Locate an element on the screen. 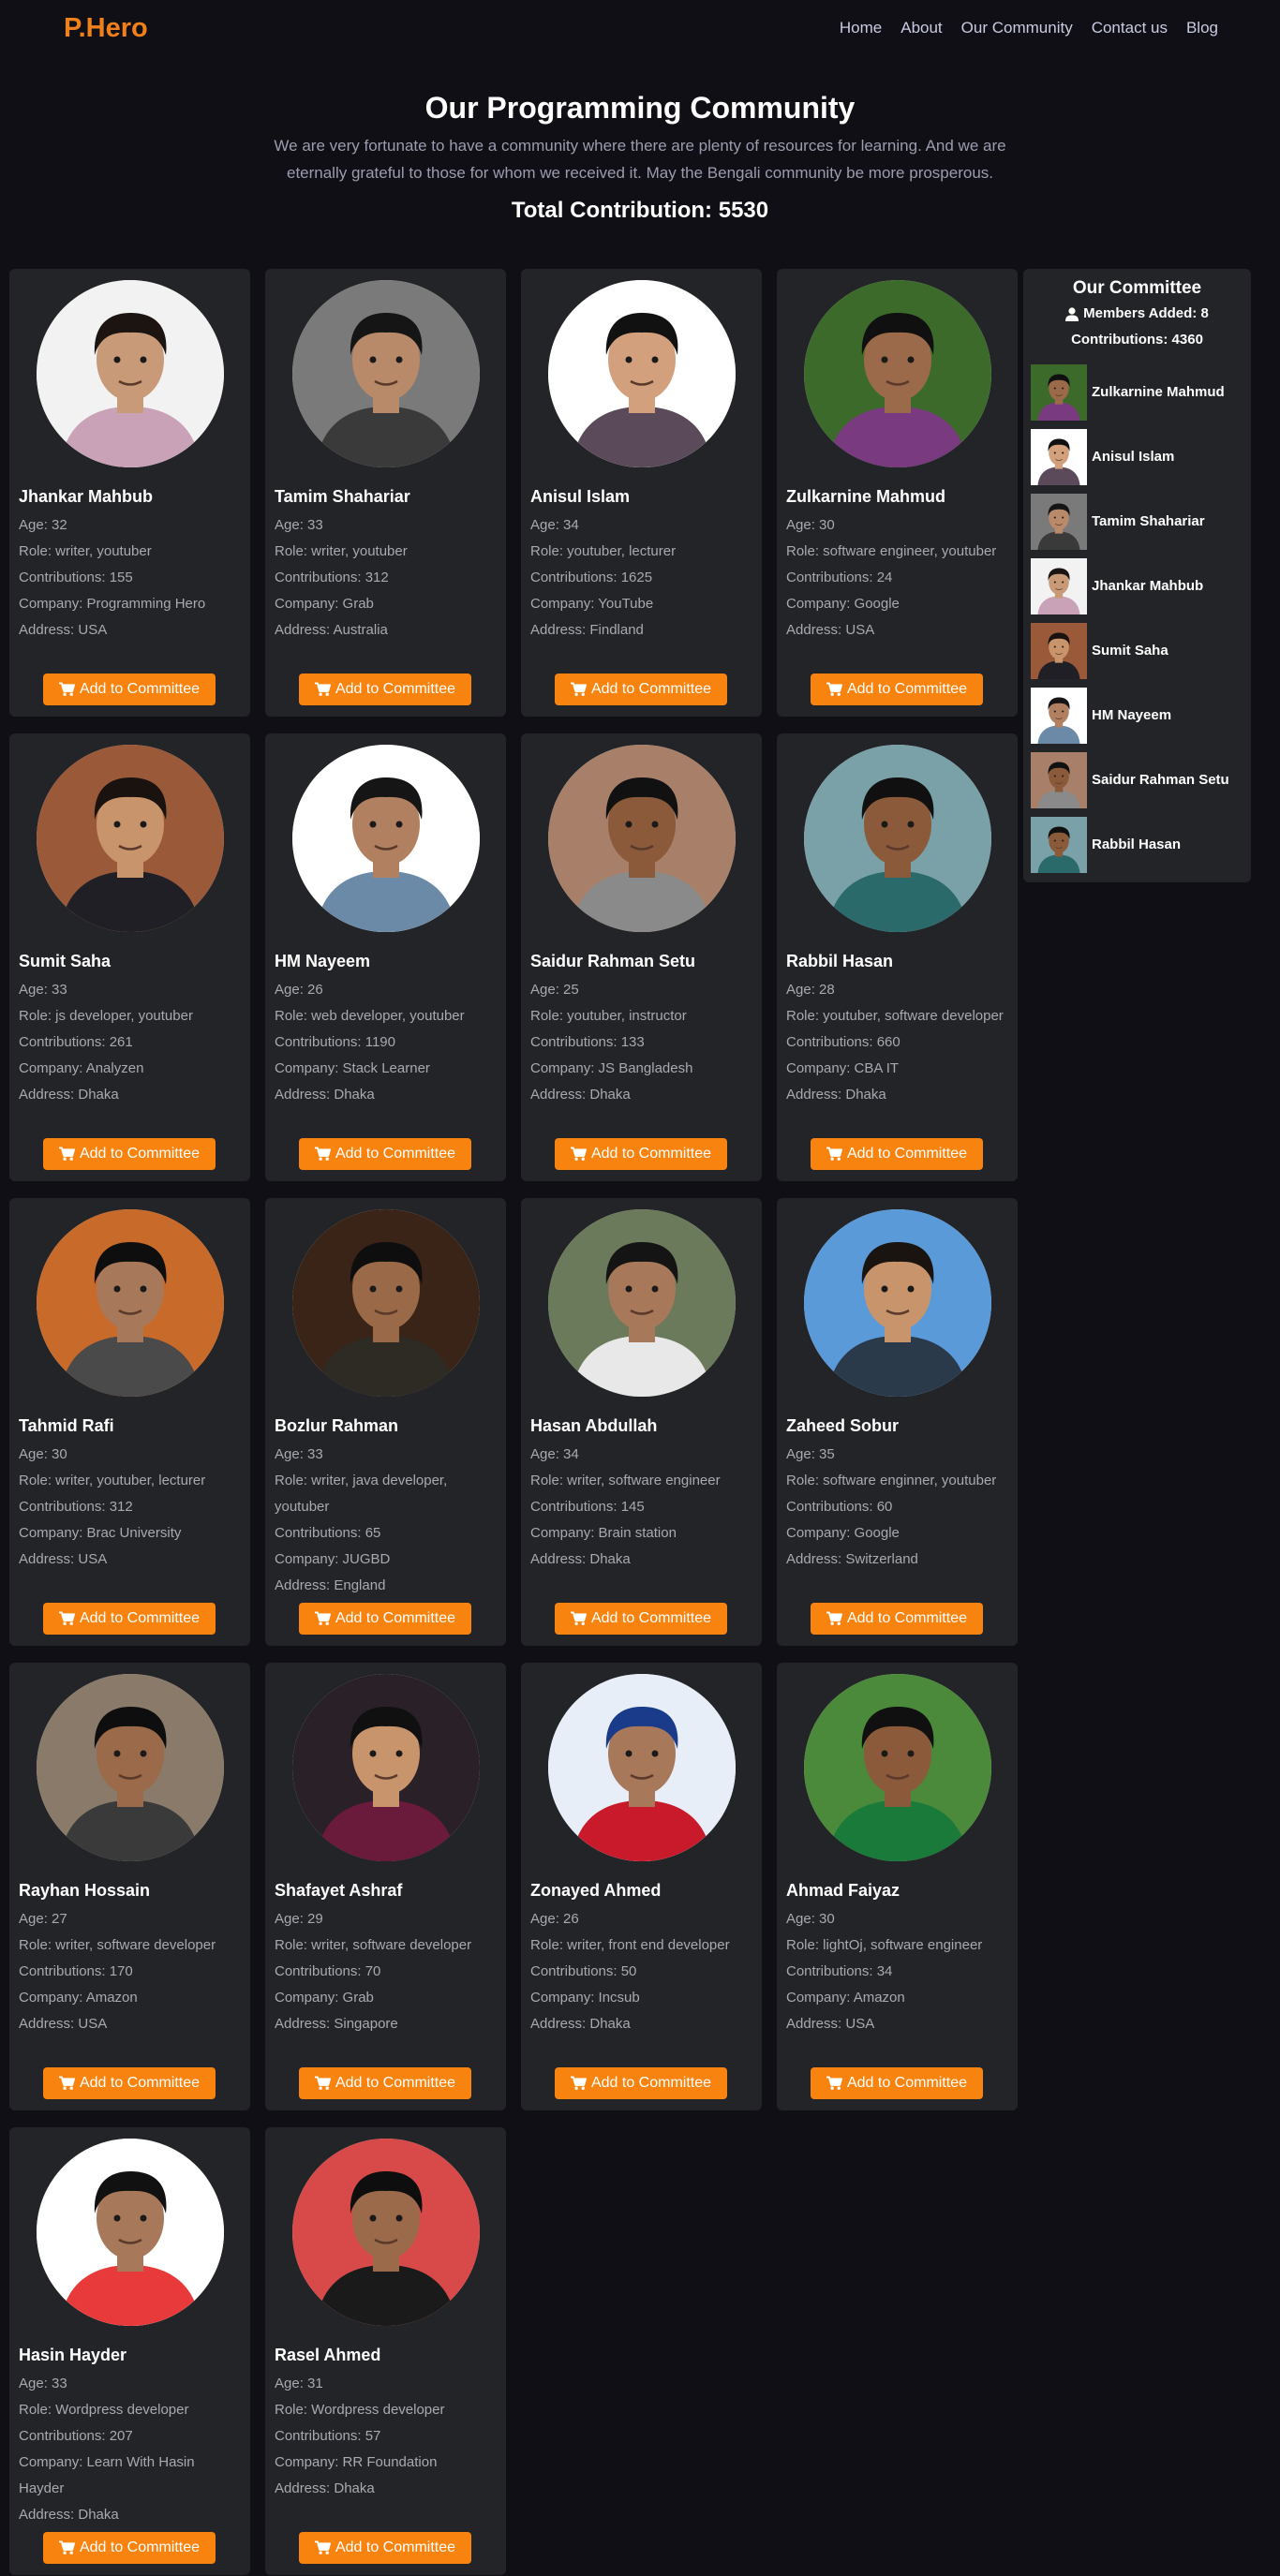 Image resolution: width=1280 pixels, height=2576 pixels. user-icon is located at coordinates (1072, 313).